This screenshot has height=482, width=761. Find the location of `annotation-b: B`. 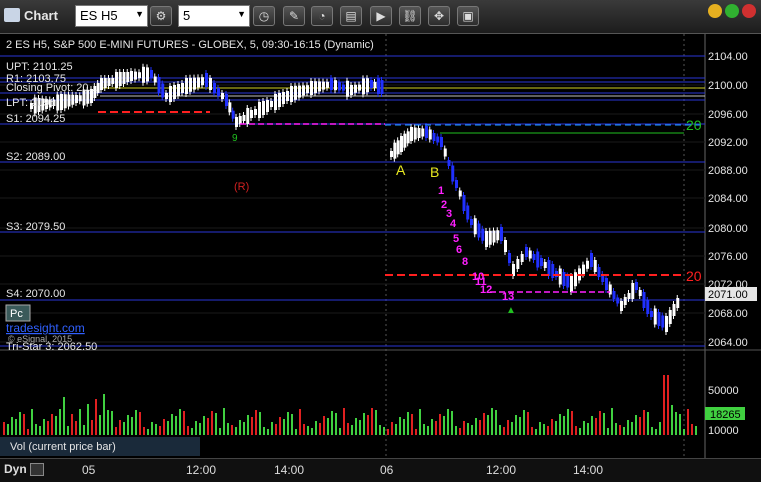

annotation-b: B is located at coordinates (434, 172).